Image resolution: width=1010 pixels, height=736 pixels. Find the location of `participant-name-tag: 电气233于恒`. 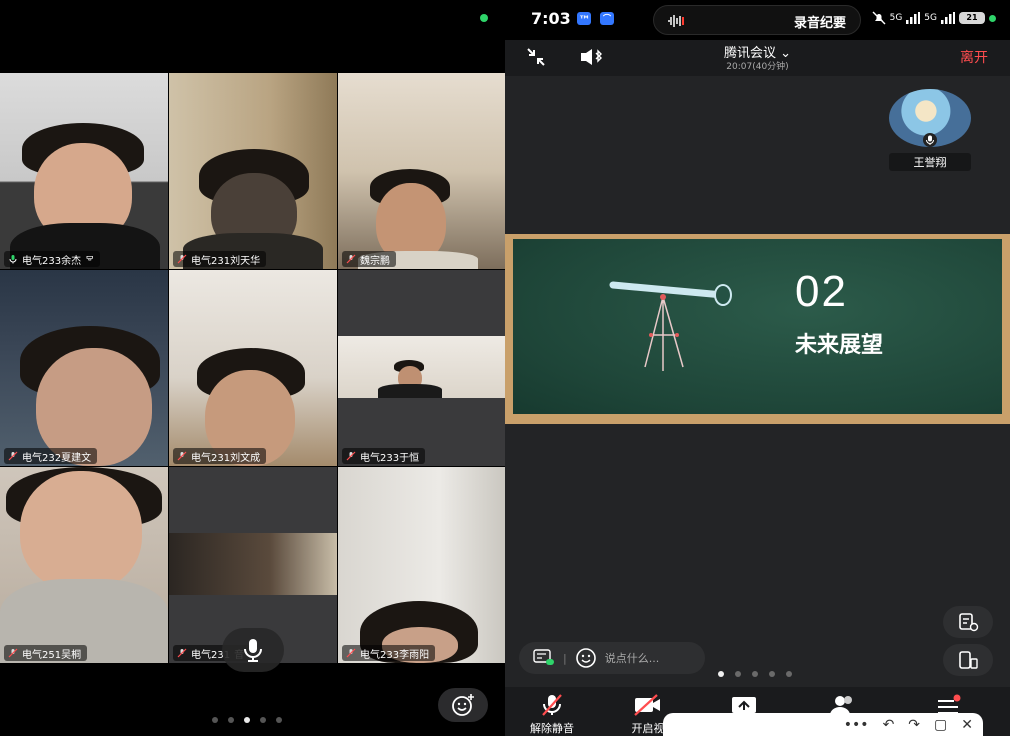

participant-name-tag: 电气233于恒 is located at coordinates (384, 456).